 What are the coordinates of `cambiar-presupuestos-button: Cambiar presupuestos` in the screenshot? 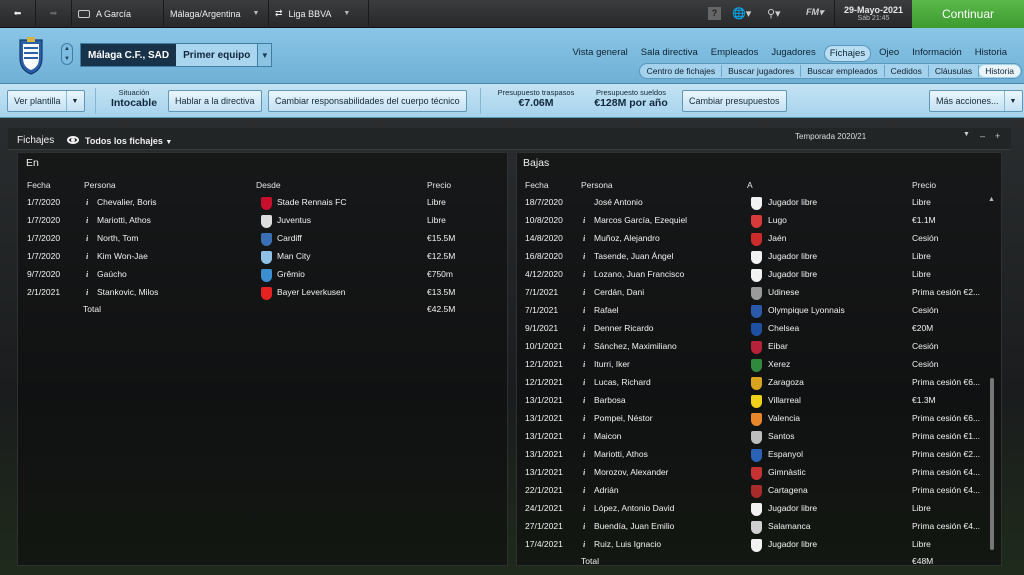 It's located at (734, 101).